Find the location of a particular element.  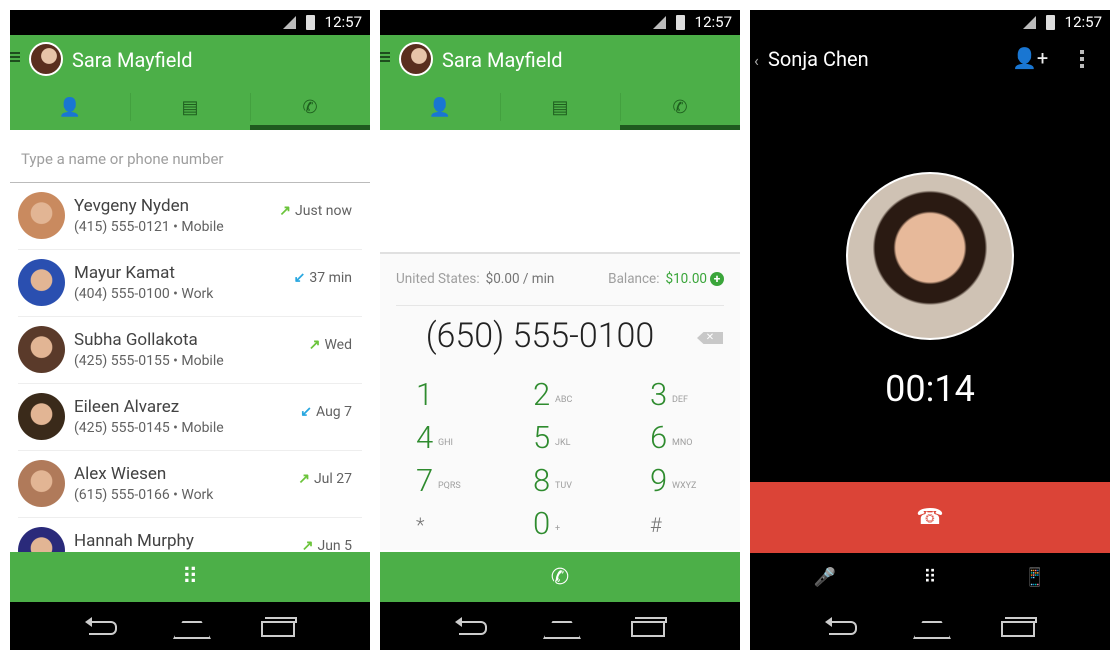

key-letters: PQRS is located at coordinates (449, 486).